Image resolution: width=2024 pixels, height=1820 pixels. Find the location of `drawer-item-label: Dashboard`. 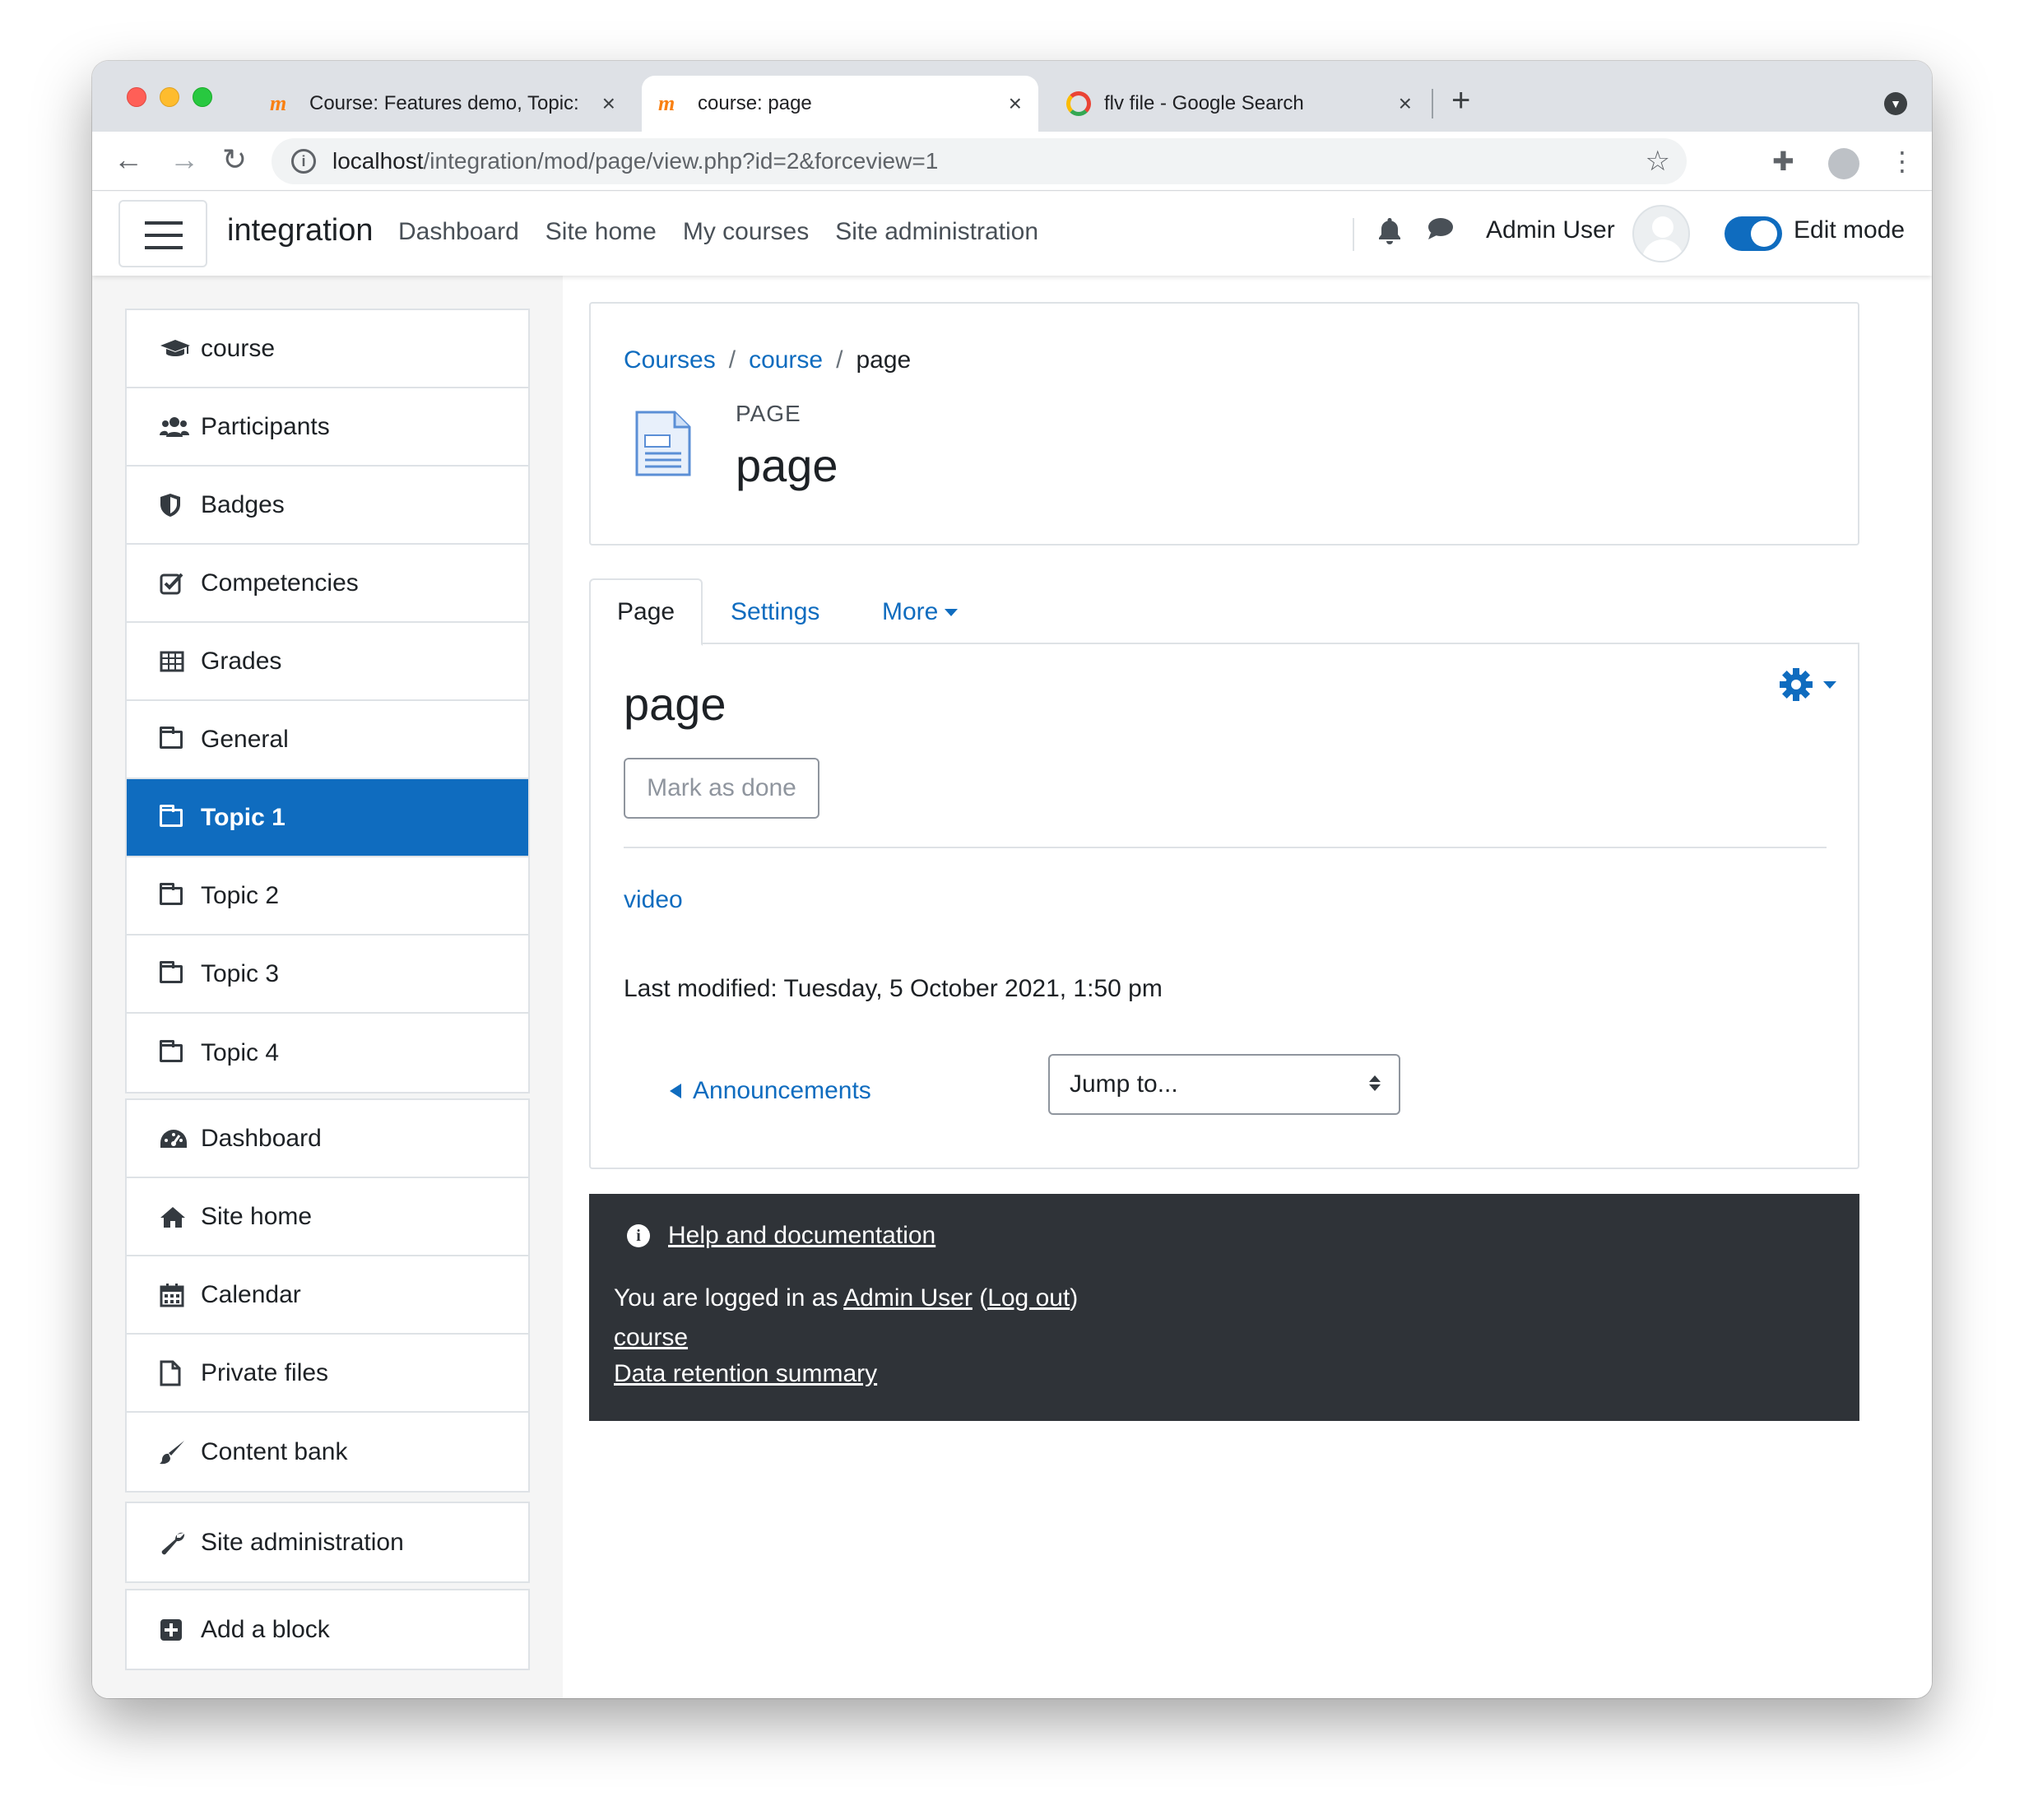

drawer-item-label: Dashboard is located at coordinates (261, 1138).